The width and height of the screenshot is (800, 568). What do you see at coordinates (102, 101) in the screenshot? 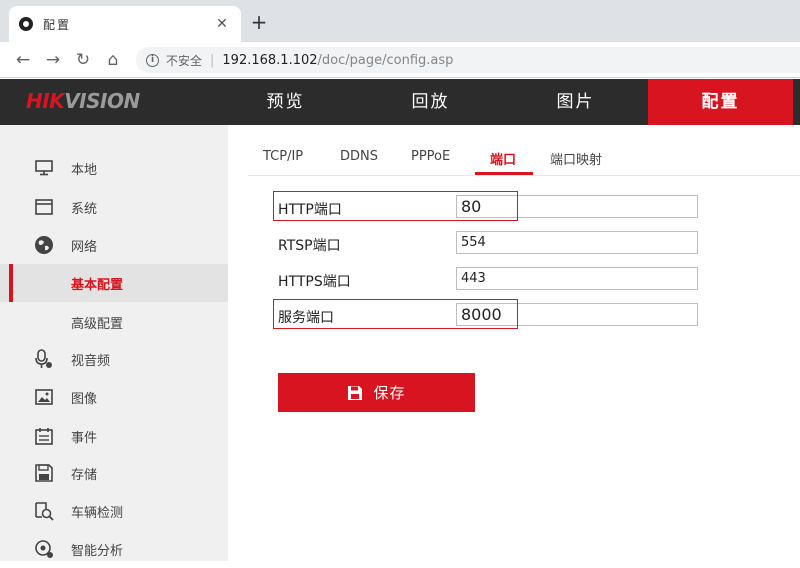
I see `logo-part-vision: VISION` at bounding box center [102, 101].